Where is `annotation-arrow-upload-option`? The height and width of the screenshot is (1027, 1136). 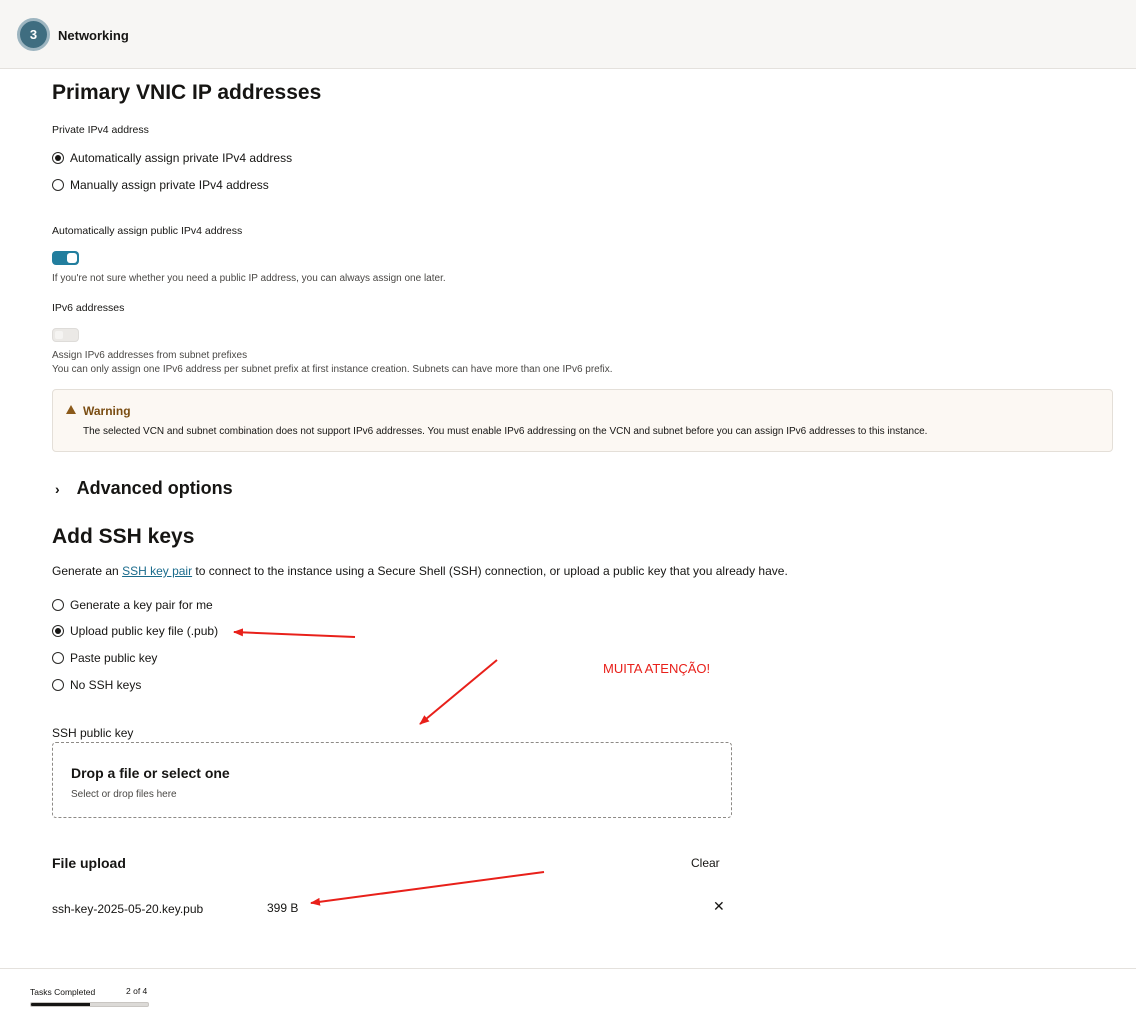
annotation-arrow-upload-option is located at coordinates (294, 633).